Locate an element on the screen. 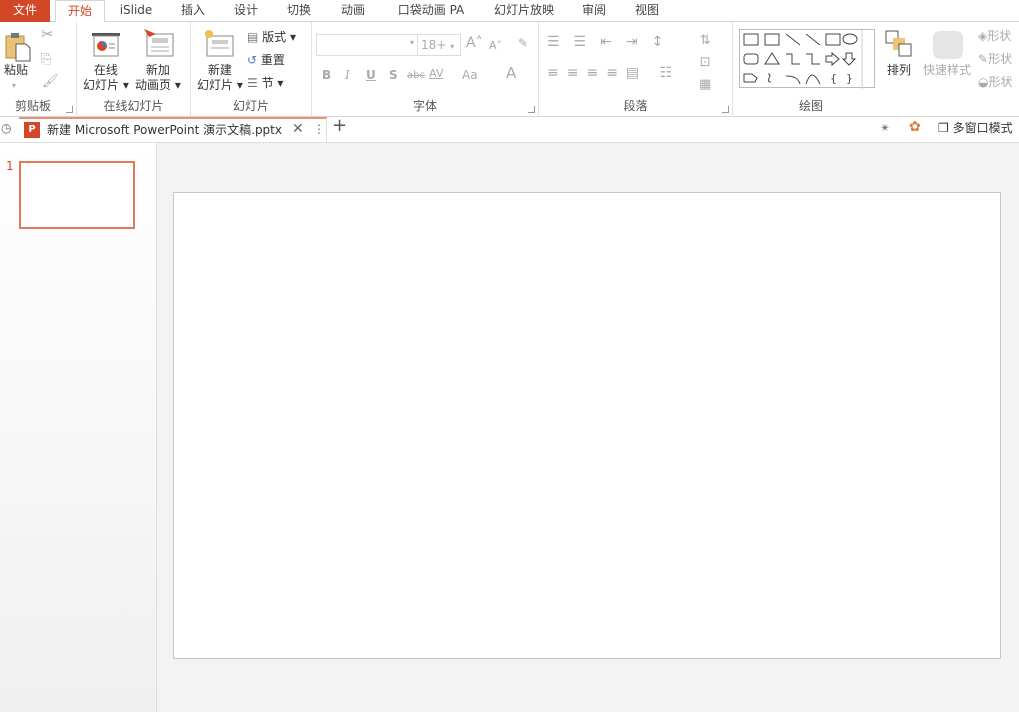 The height and width of the screenshot is (712, 1019). arrange-icon is located at coordinates (899, 45).